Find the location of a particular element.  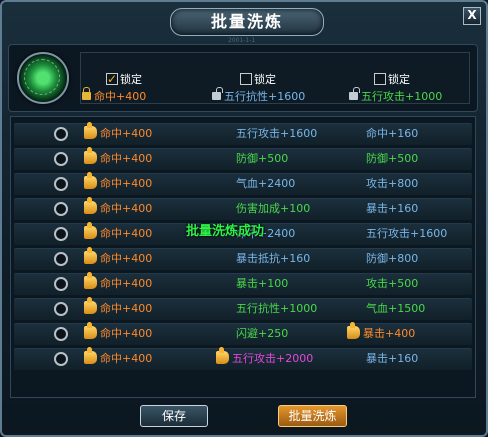

attribute-cell-2: 五行攻击+1600 is located at coordinates (276, 134).